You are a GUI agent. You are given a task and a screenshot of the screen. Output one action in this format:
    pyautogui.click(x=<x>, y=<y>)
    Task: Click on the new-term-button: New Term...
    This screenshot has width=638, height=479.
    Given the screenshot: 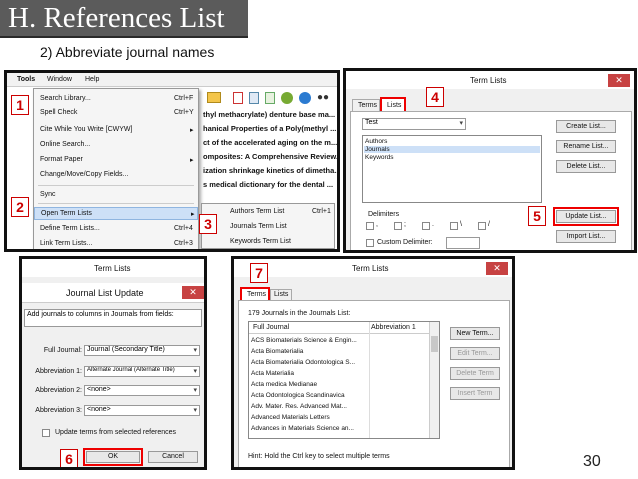 What is the action you would take?
    pyautogui.click(x=475, y=333)
    